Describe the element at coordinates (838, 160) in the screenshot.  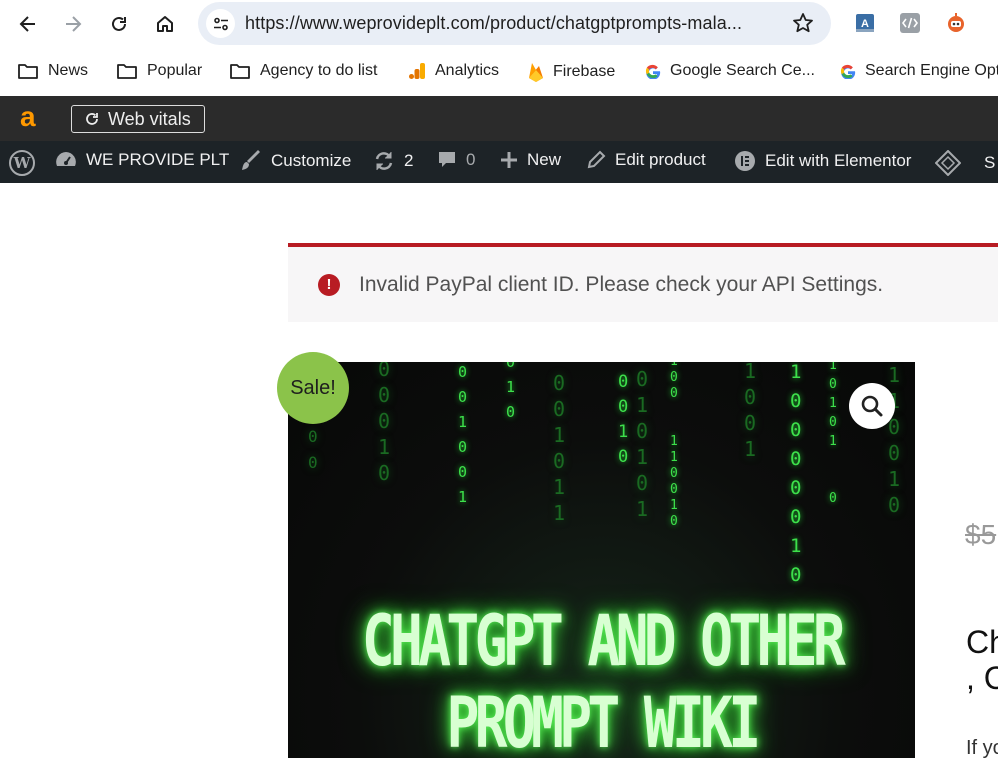
I see `edit-elementor-label: Edit with Elementor` at that location.